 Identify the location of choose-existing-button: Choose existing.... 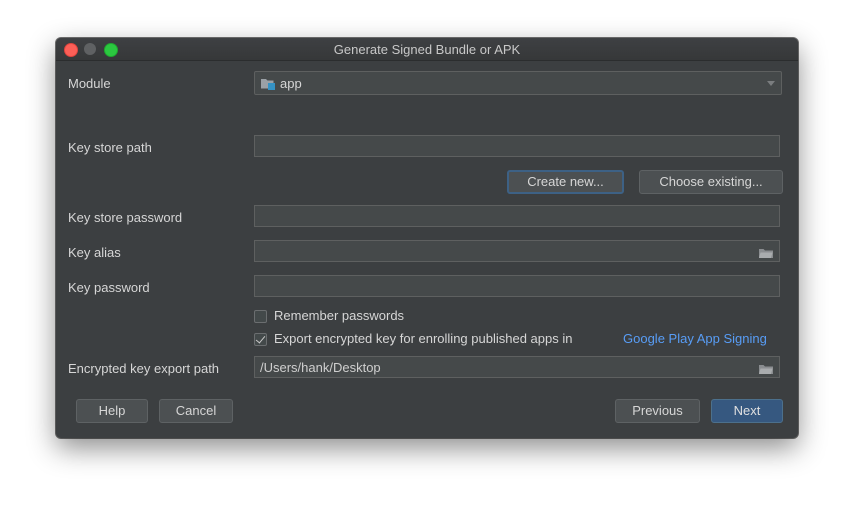
(711, 182).